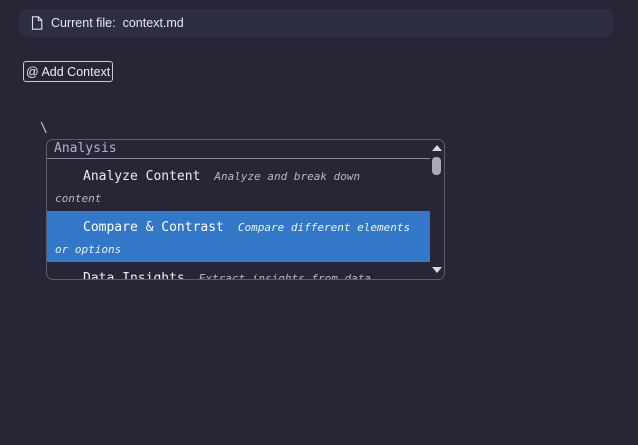  I want to click on menu-item-description-continued: content, so click(78, 198).